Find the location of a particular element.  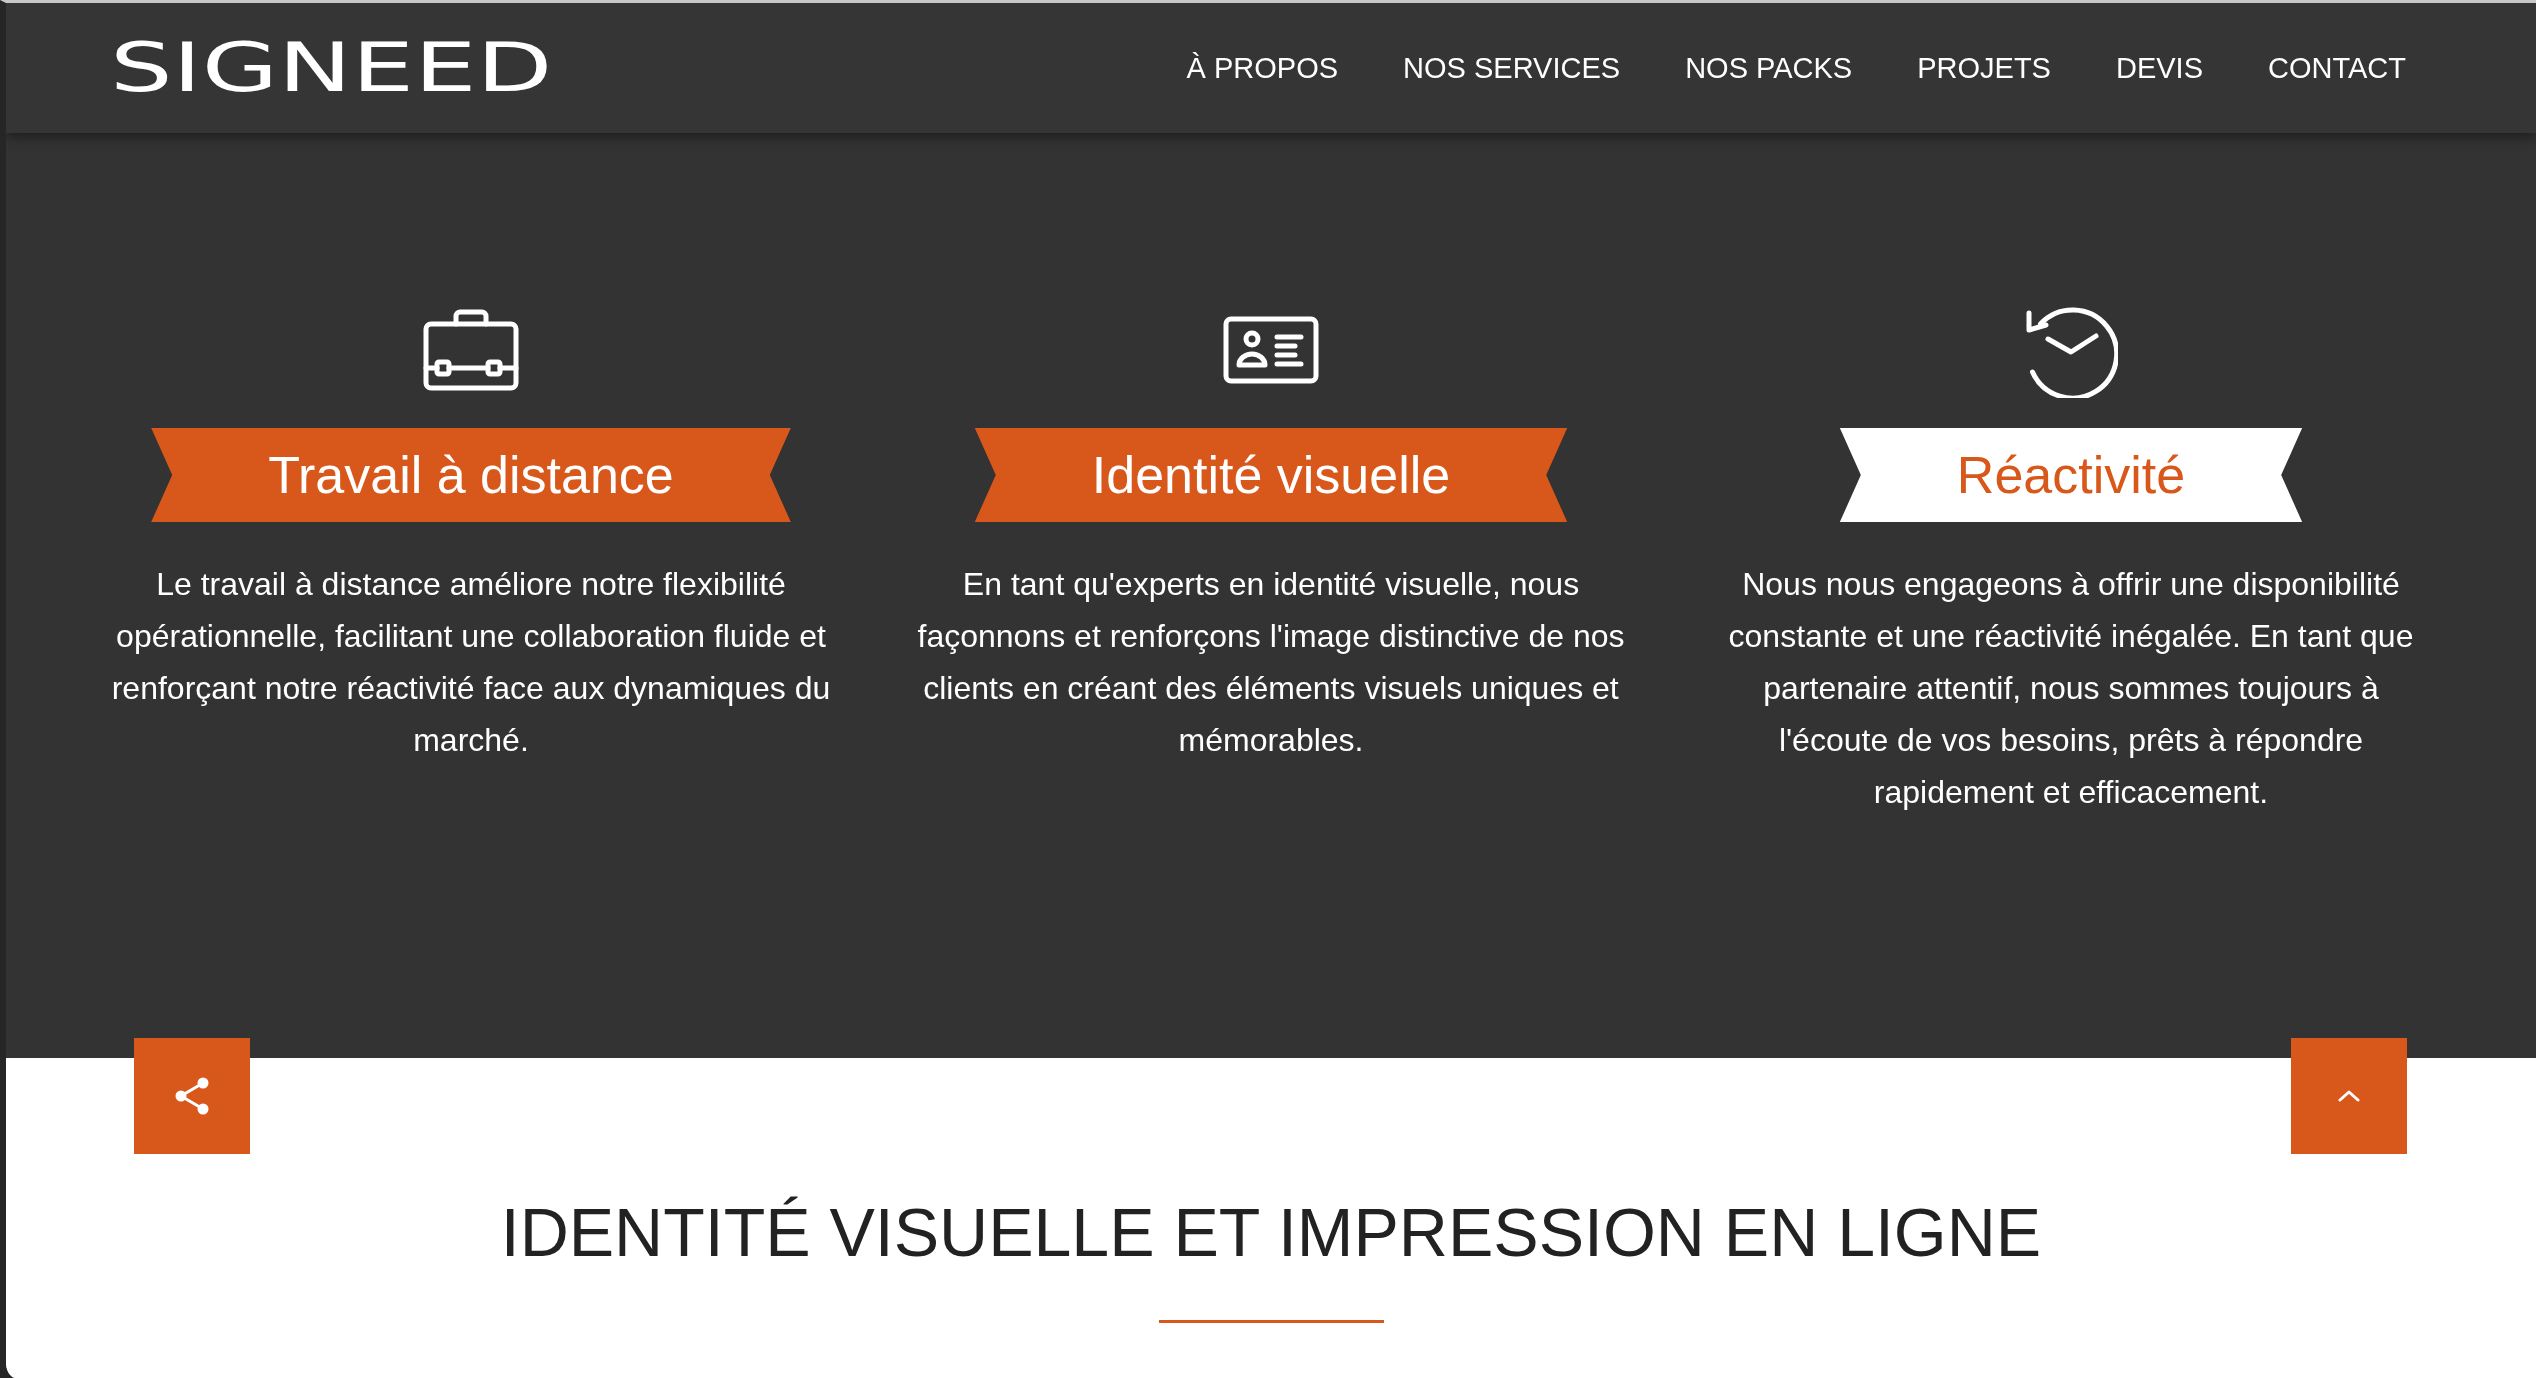

chevron-up-icon is located at coordinates (2349, 1096).